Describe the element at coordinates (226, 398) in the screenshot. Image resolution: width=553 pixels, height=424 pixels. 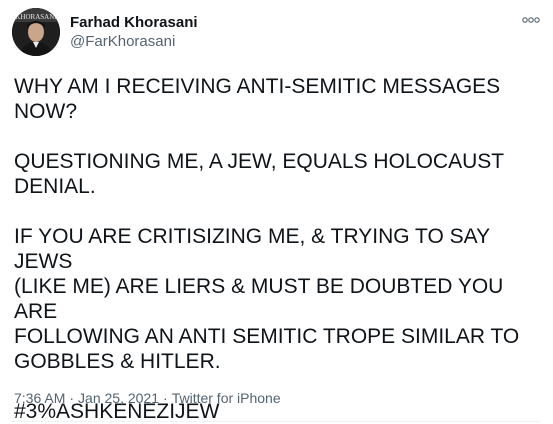
I see `tweet-source: Twitter for iPhone` at that location.